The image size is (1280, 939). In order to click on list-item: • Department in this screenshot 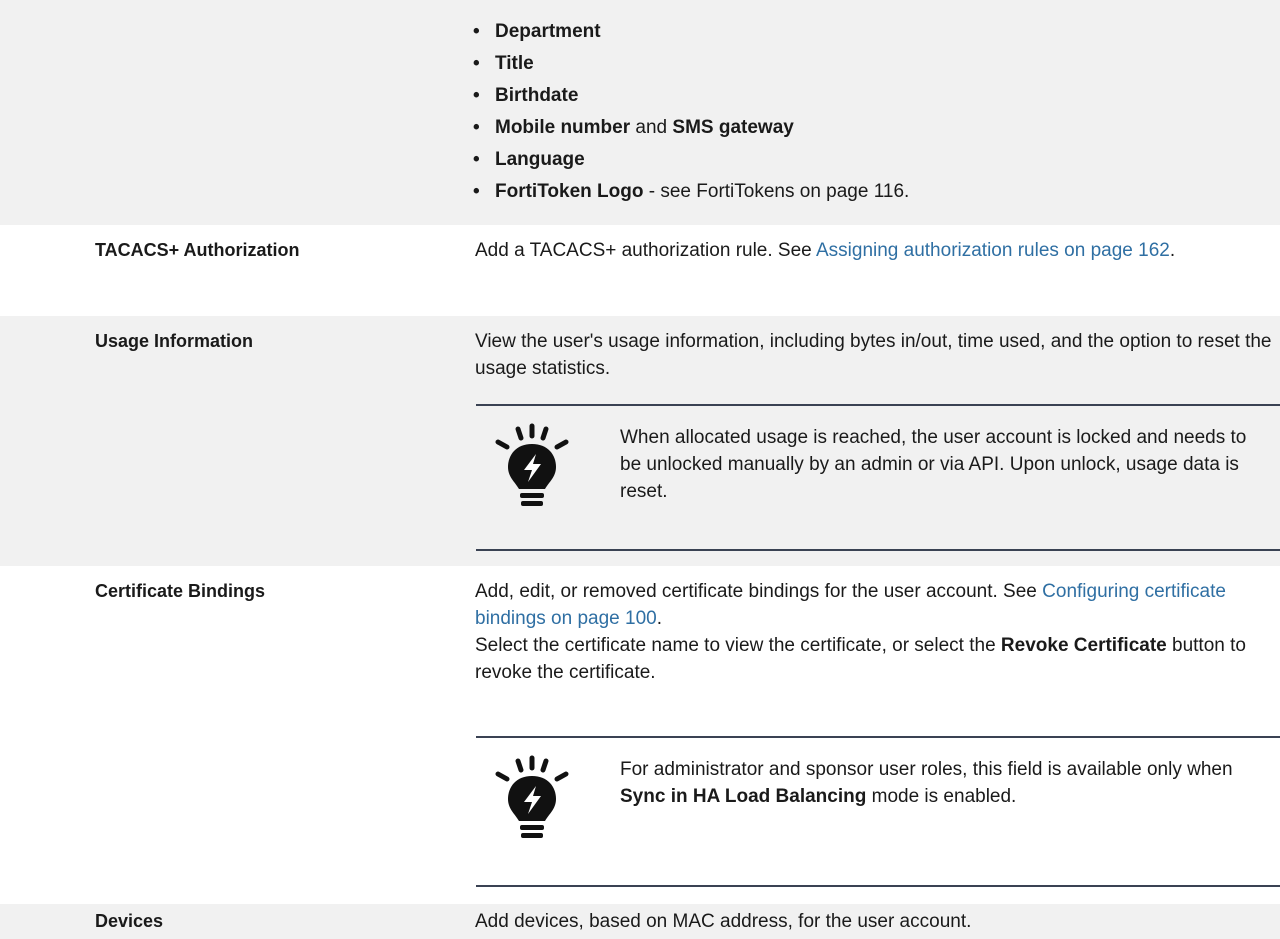, I will do `click(537, 31)`.